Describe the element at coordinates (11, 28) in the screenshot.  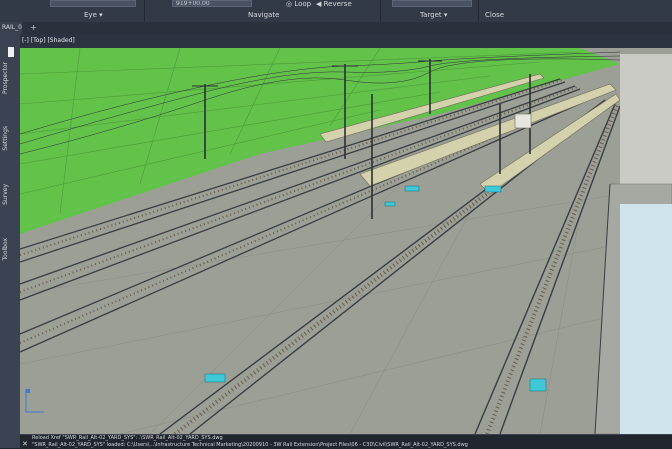
I see `drawing-tab: RAIL_02*` at that location.